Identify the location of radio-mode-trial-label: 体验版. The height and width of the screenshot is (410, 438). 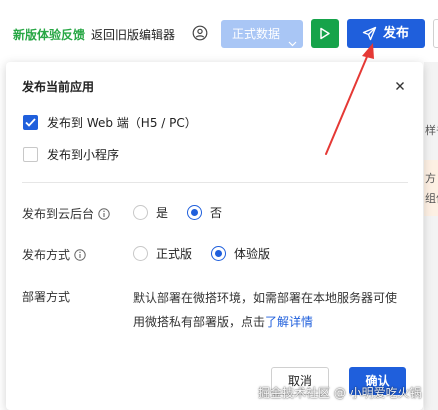
(252, 254).